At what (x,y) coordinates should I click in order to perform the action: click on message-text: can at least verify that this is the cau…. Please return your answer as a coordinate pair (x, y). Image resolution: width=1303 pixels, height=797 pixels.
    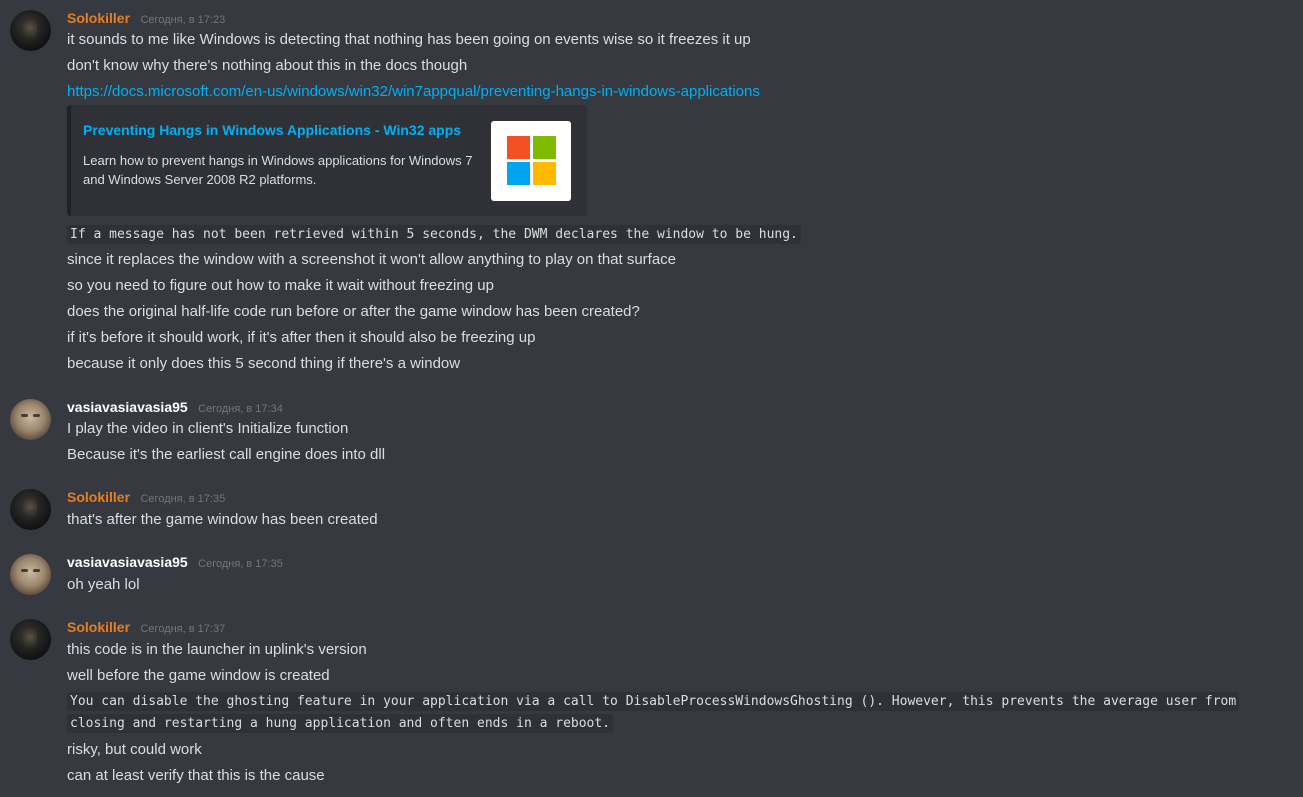
    Looking at the image, I should click on (196, 775).